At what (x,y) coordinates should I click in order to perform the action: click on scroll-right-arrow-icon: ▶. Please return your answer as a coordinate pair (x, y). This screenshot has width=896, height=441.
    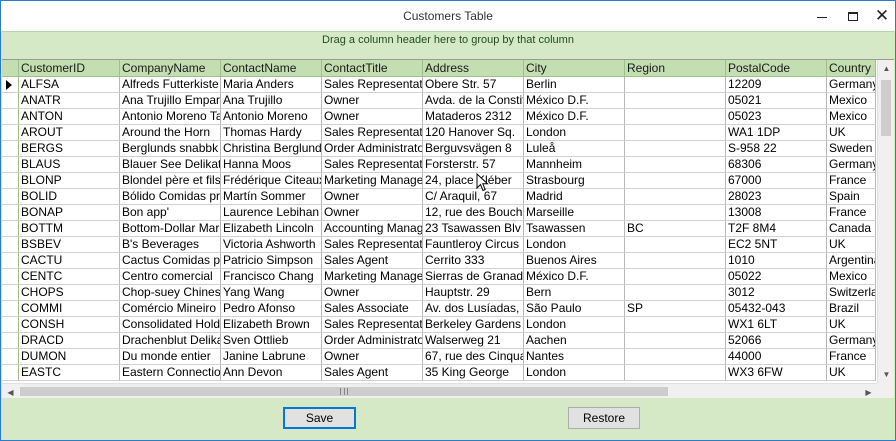
    Looking at the image, I should click on (868, 391).